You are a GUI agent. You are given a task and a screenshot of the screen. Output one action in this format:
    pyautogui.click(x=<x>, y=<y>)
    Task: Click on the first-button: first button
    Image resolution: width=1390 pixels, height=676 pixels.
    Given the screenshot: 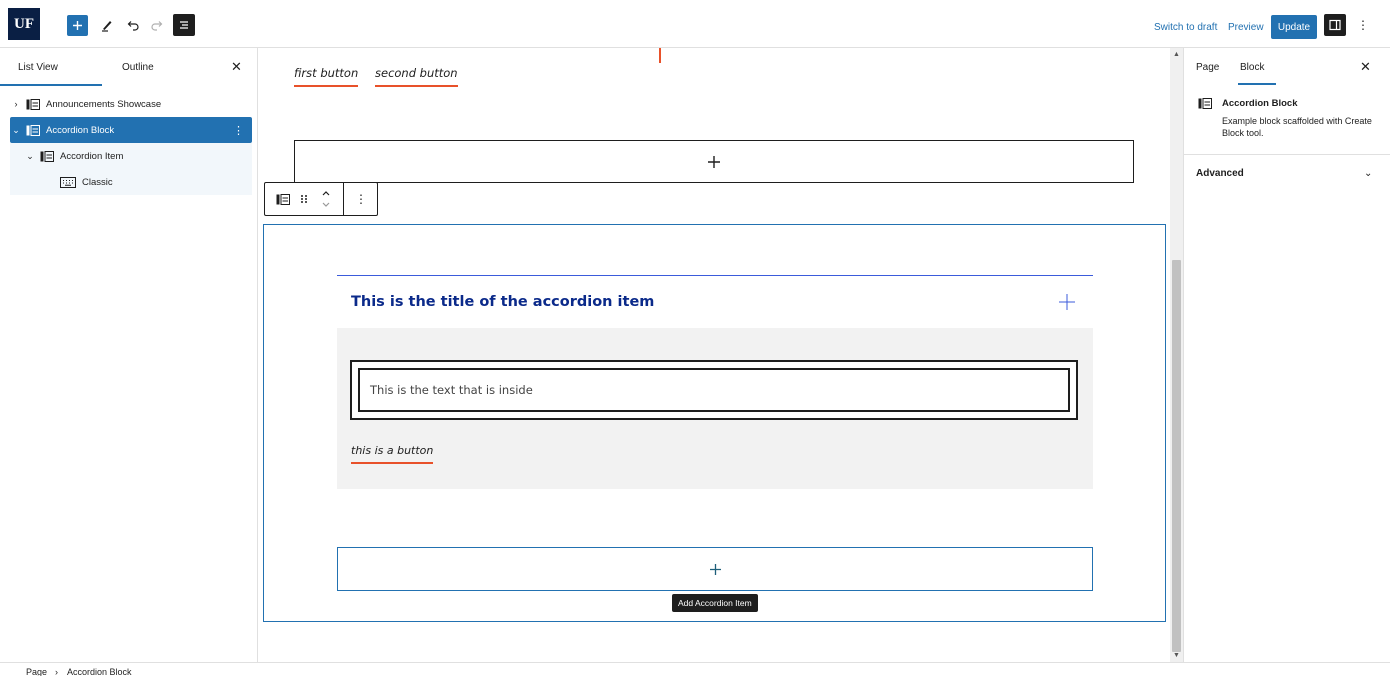 What is the action you would take?
    pyautogui.click(x=326, y=76)
    